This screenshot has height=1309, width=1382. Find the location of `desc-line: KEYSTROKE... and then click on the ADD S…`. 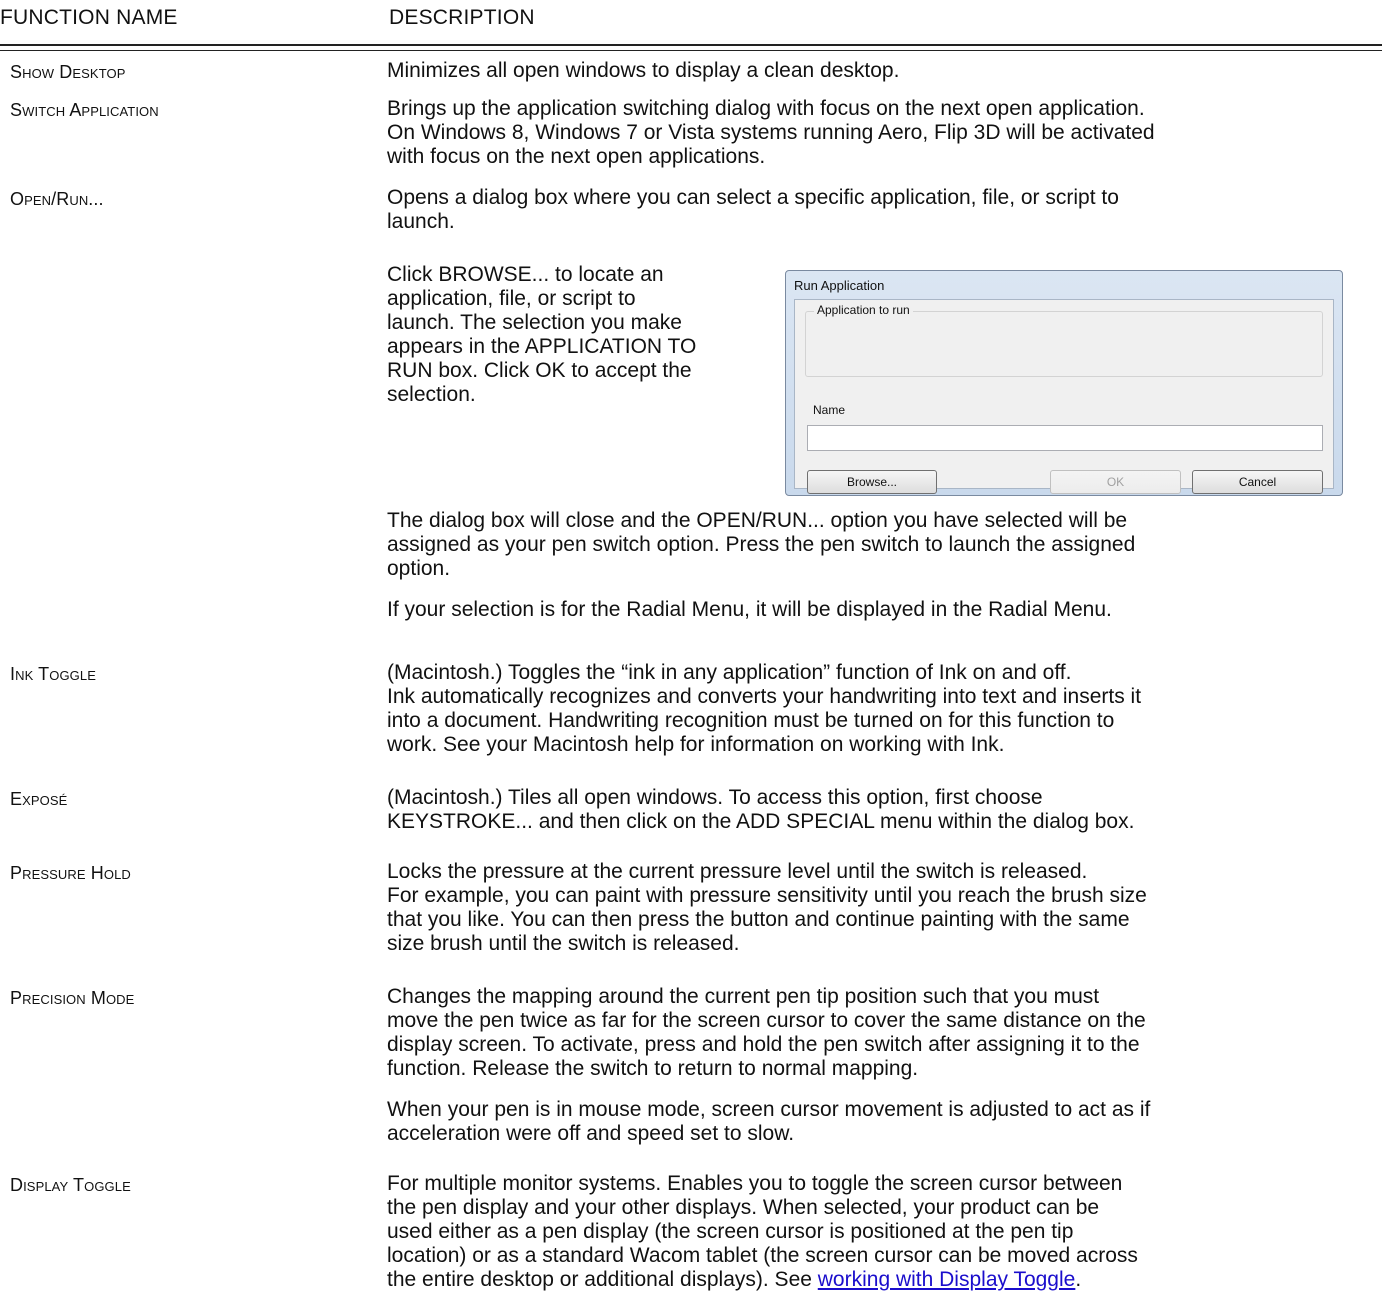

desc-line: KEYSTROKE... and then click on the ADD S… is located at coordinates (761, 821).